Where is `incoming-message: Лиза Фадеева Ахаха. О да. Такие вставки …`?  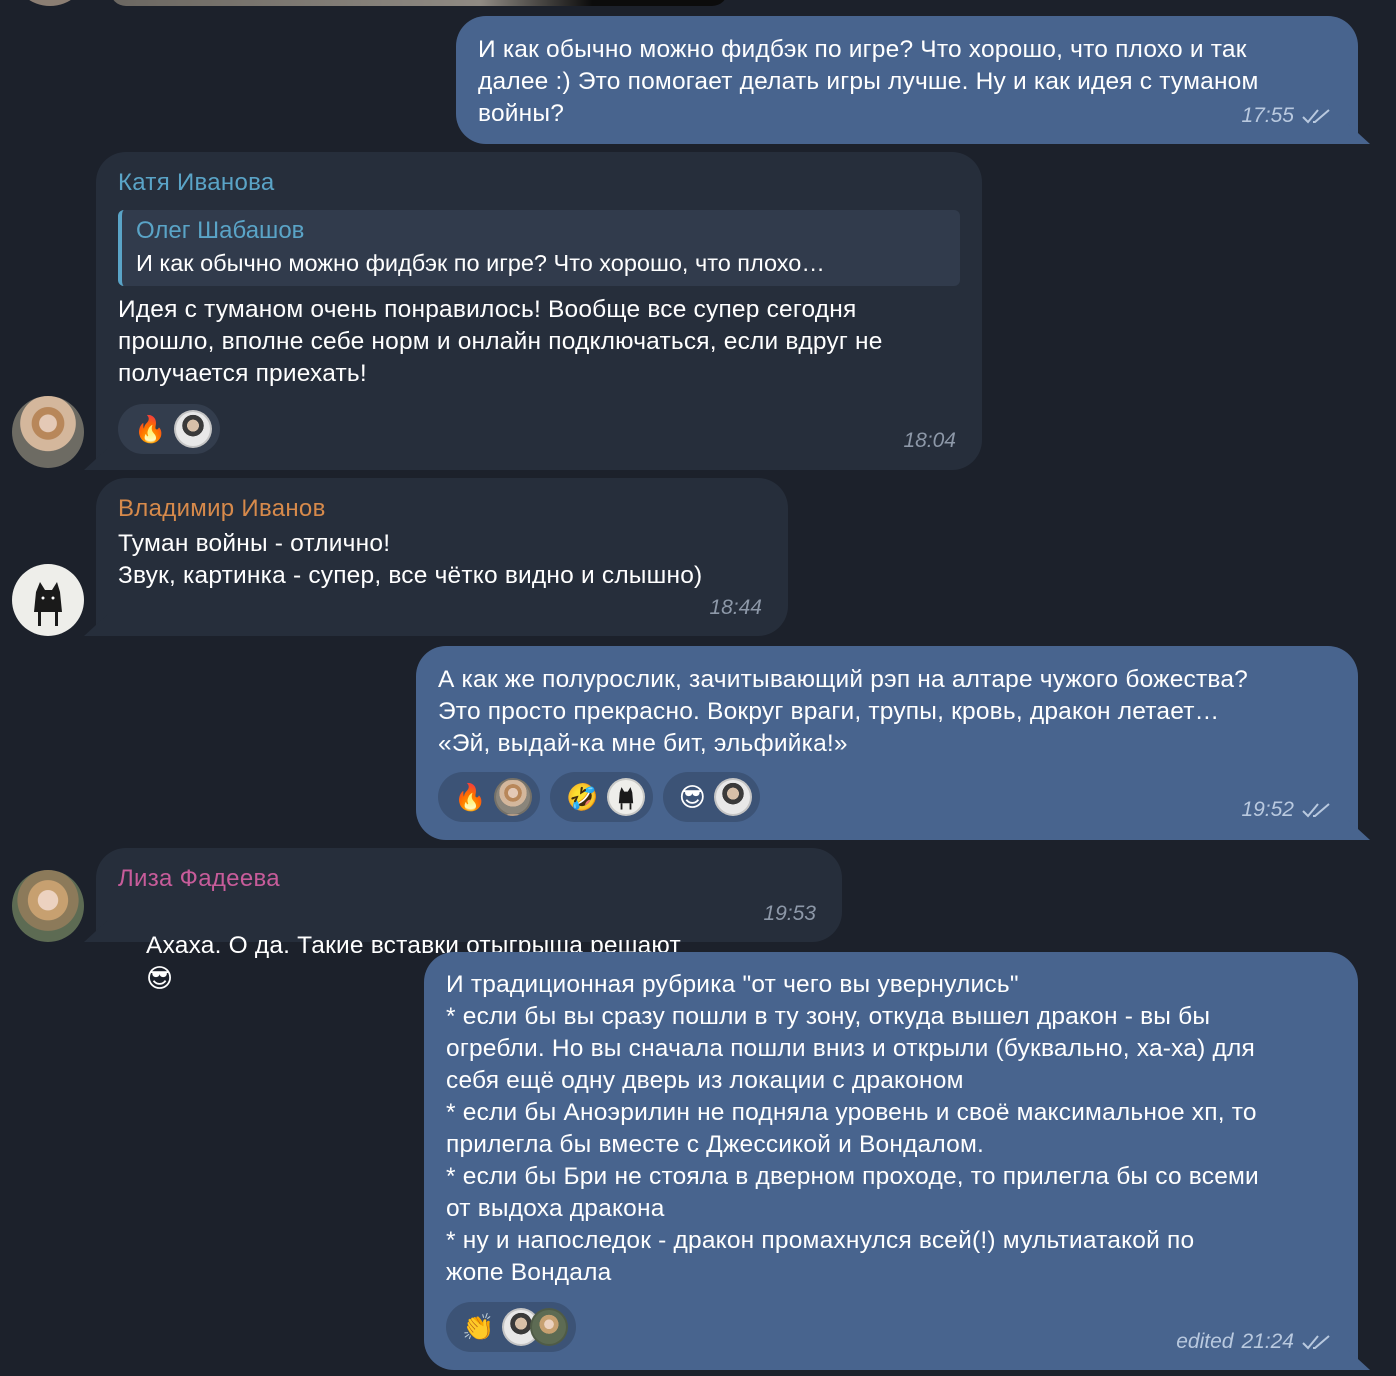
incoming-message: Лиза Фадеева Ахаха. О да. Такие вставки … is located at coordinates (469, 920).